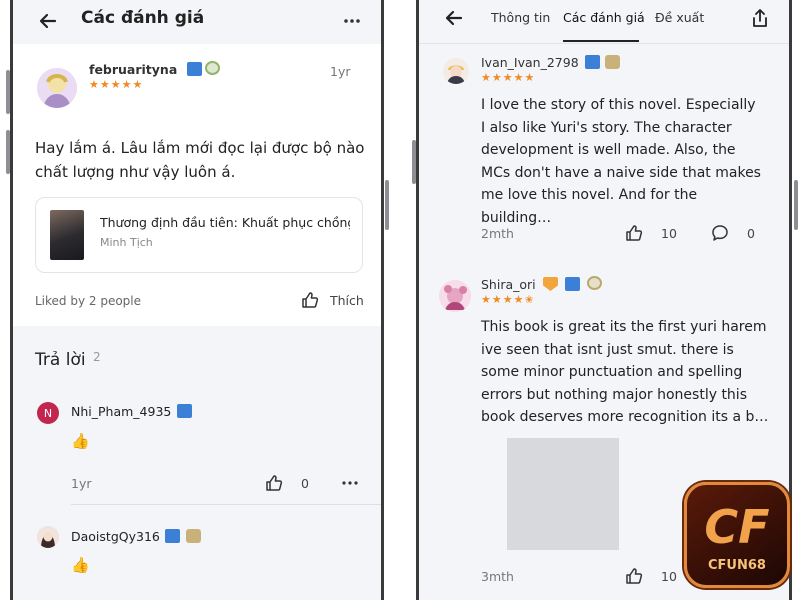  Describe the element at coordinates (737, 565) in the screenshot. I see `svg-text: CFUN68` at that location.